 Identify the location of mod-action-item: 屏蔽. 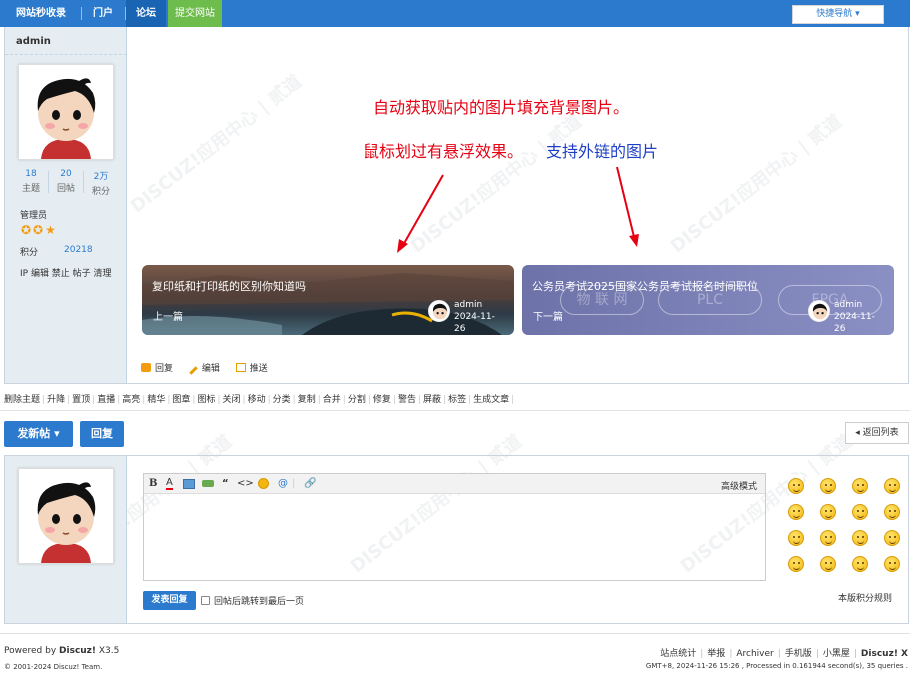
(432, 400).